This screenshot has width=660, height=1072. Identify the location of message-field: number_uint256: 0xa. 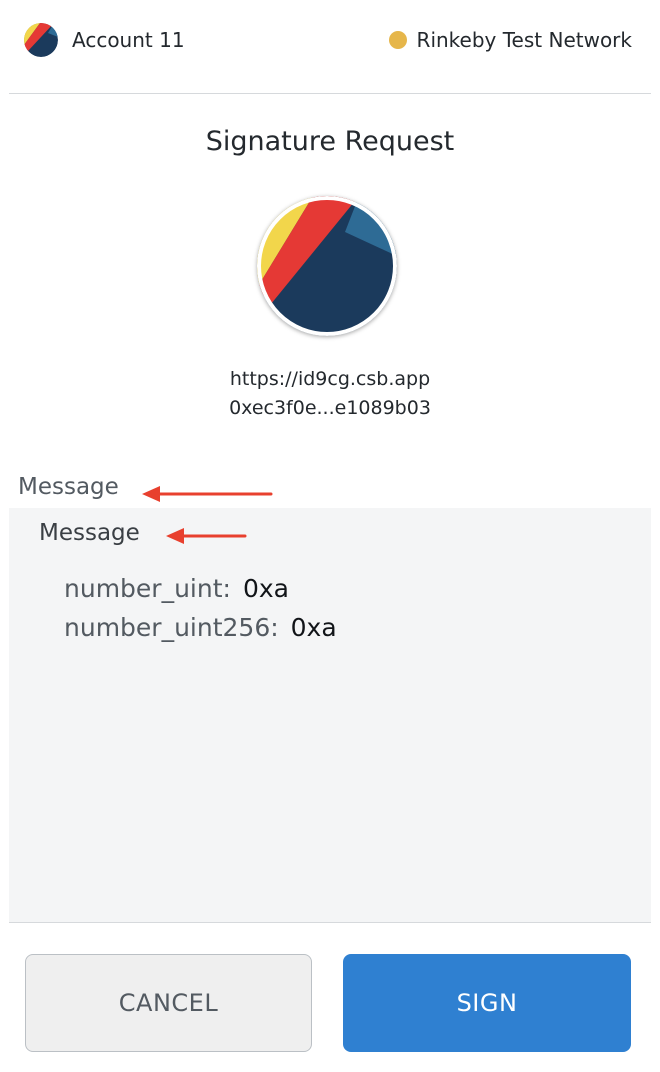
(200, 627).